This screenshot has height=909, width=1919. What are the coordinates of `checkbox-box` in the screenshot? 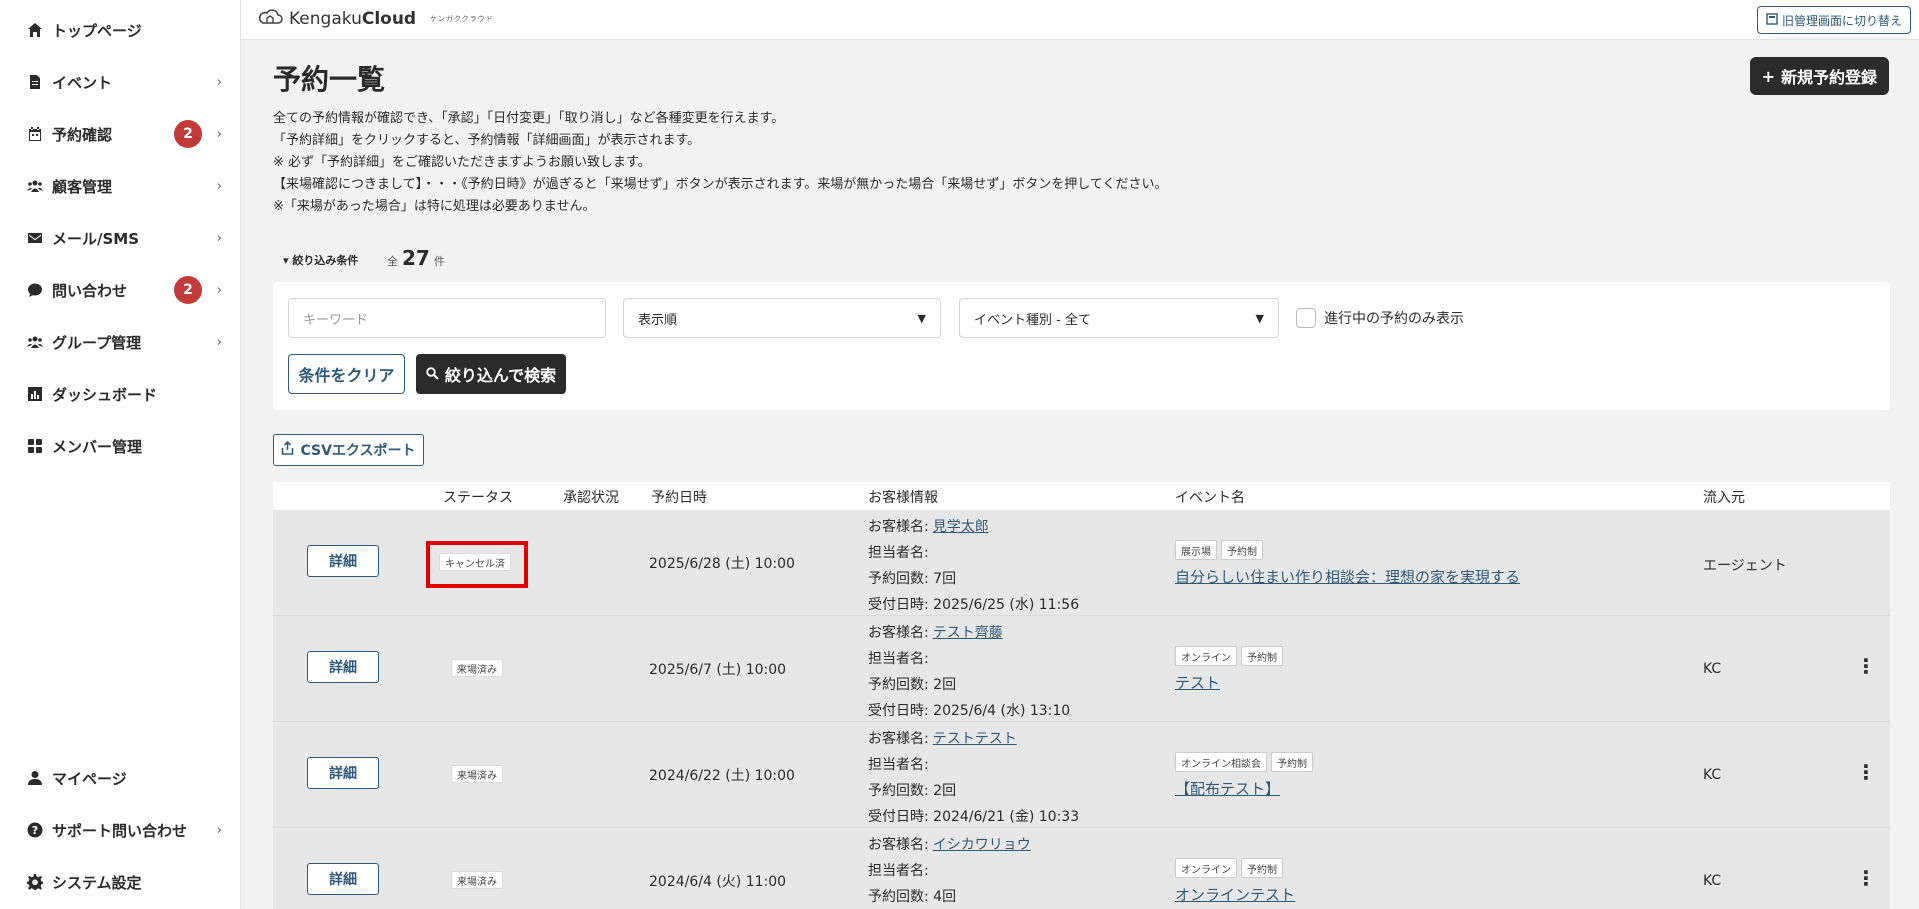 It's located at (1306, 318).